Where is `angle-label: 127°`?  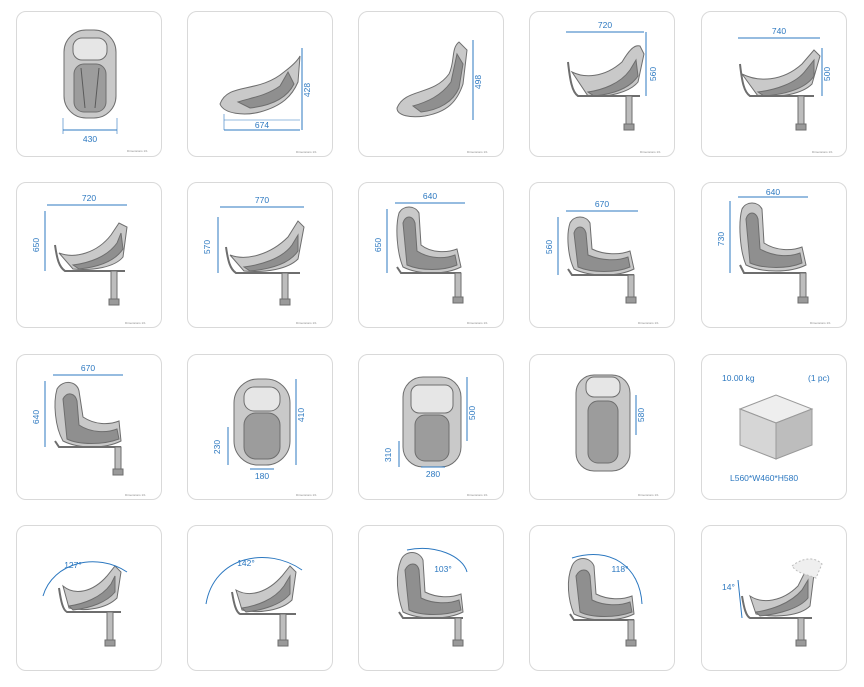 angle-label: 127° is located at coordinates (73, 565).